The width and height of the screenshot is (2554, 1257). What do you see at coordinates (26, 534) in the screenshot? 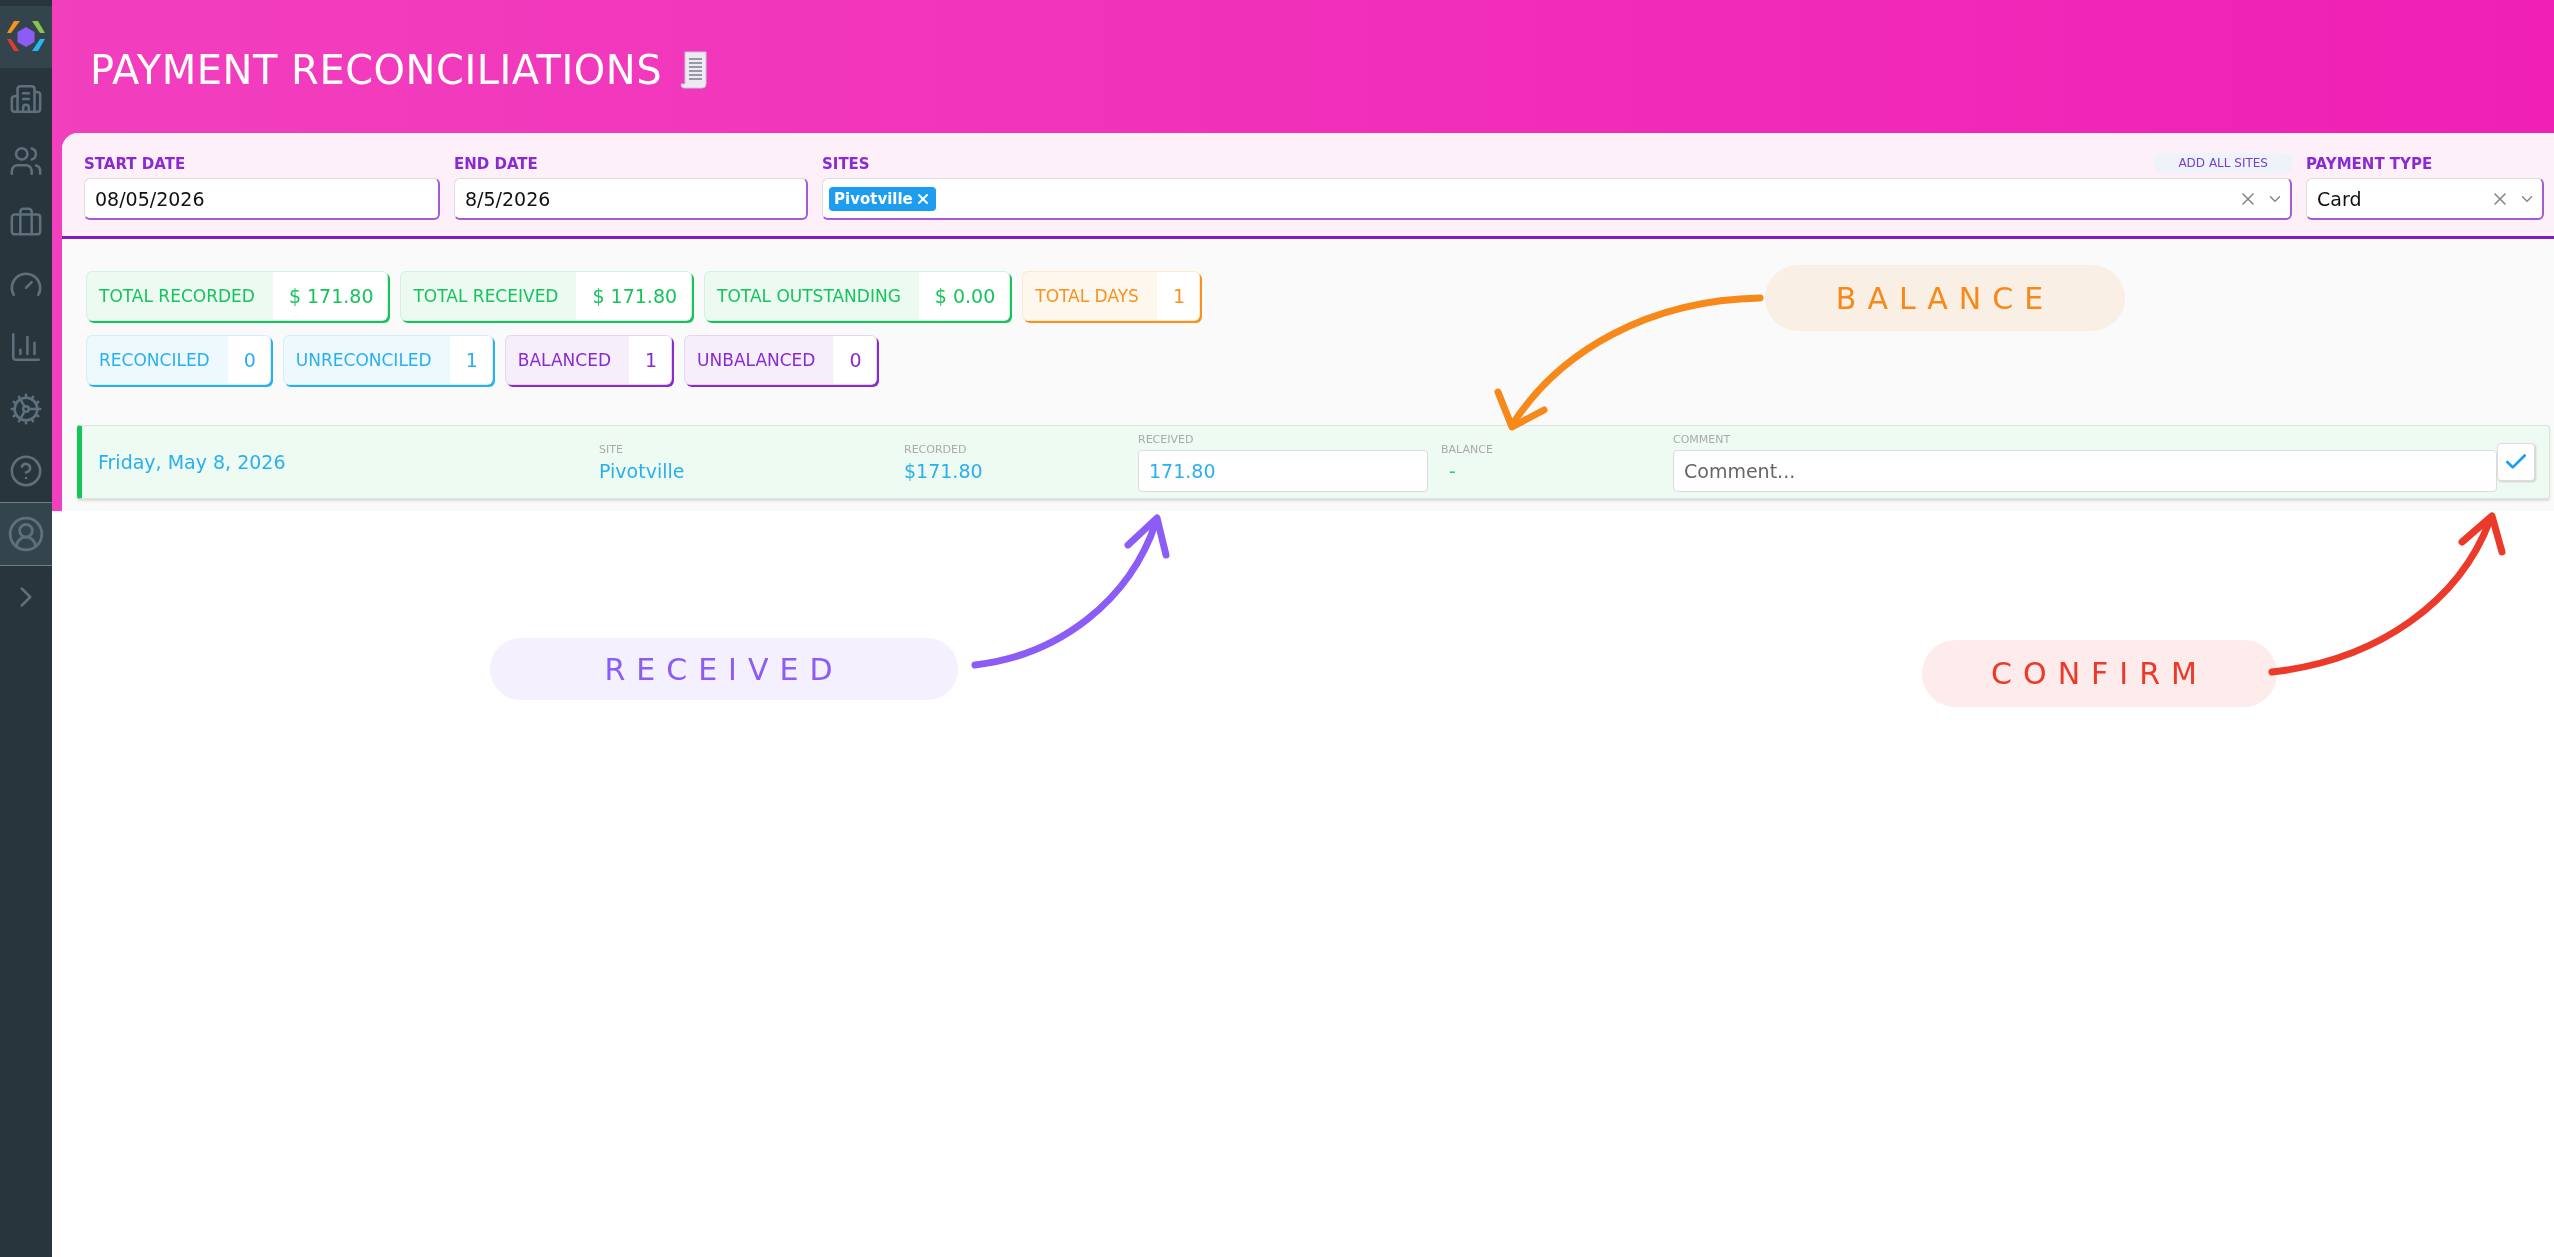
I see `user-avatar-icon` at bounding box center [26, 534].